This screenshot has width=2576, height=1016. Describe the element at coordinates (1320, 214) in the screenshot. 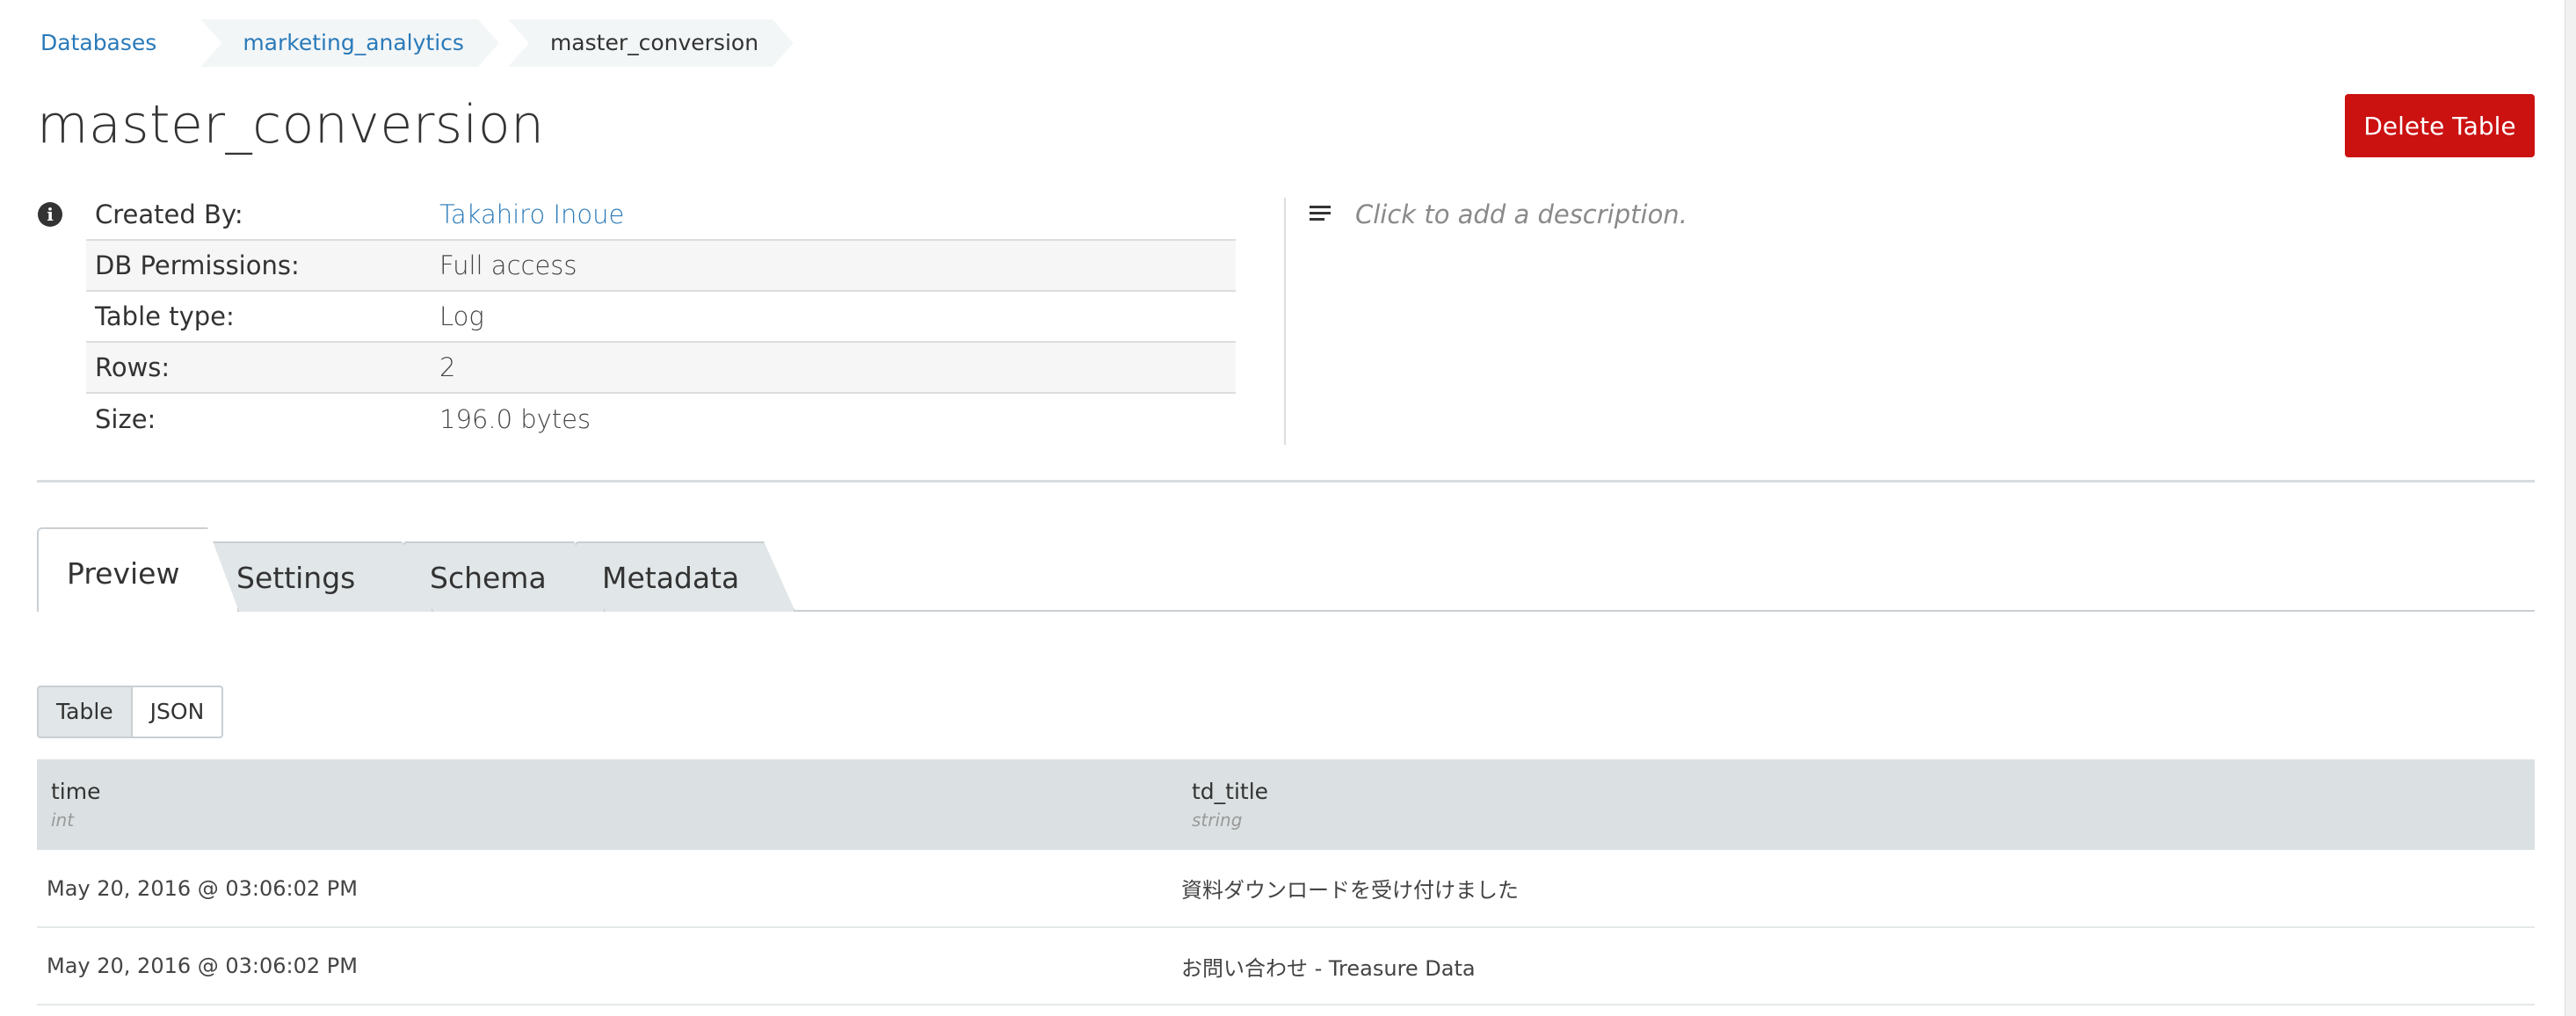

I see `description-lines-icon` at that location.